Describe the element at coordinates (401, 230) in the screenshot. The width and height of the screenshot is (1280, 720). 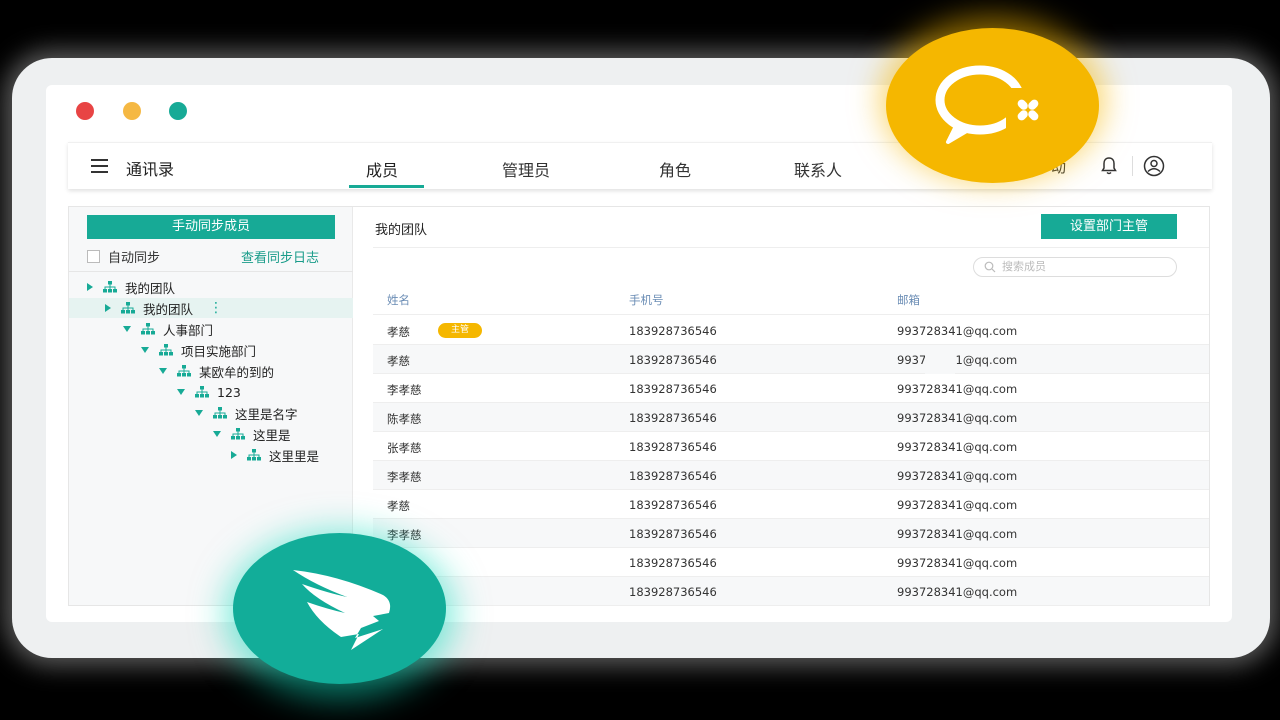
I see `panel-title: 我的团队` at that location.